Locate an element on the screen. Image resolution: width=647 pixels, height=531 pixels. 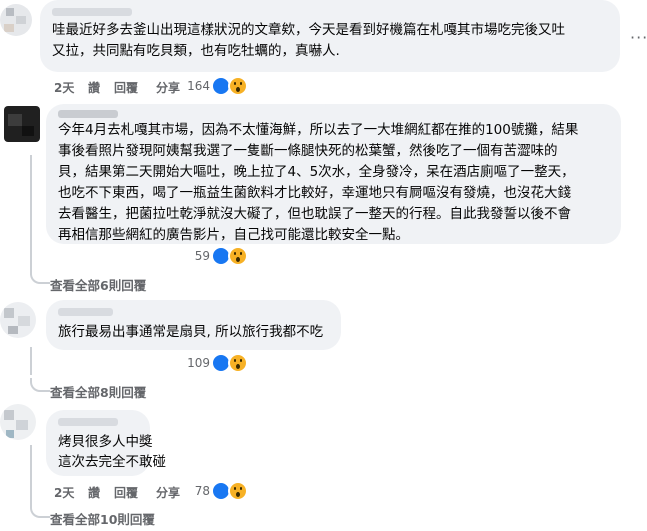
reaction-count: 78 is located at coordinates (202, 491).